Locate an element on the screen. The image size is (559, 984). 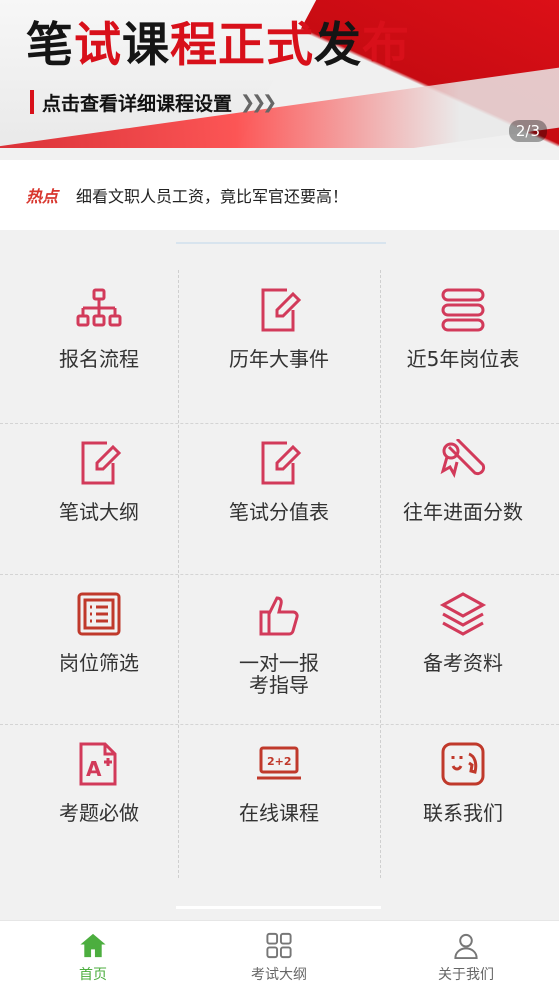
tab-home: 首页 is located at coordinates (93, 952).